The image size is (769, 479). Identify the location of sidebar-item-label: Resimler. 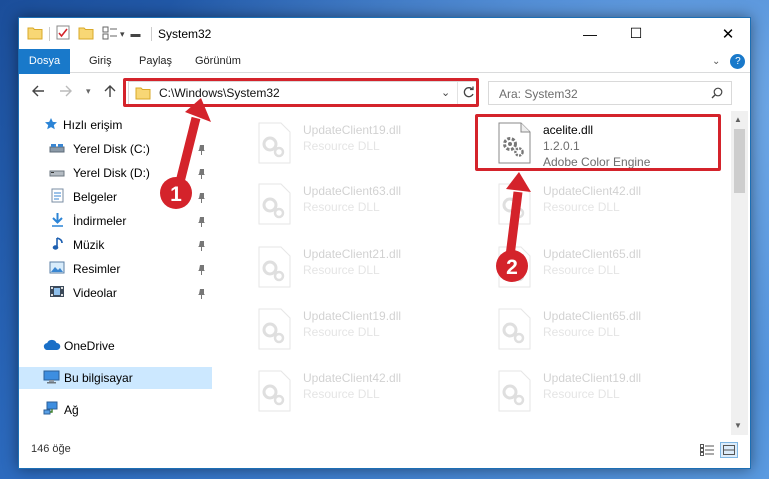
(97, 269).